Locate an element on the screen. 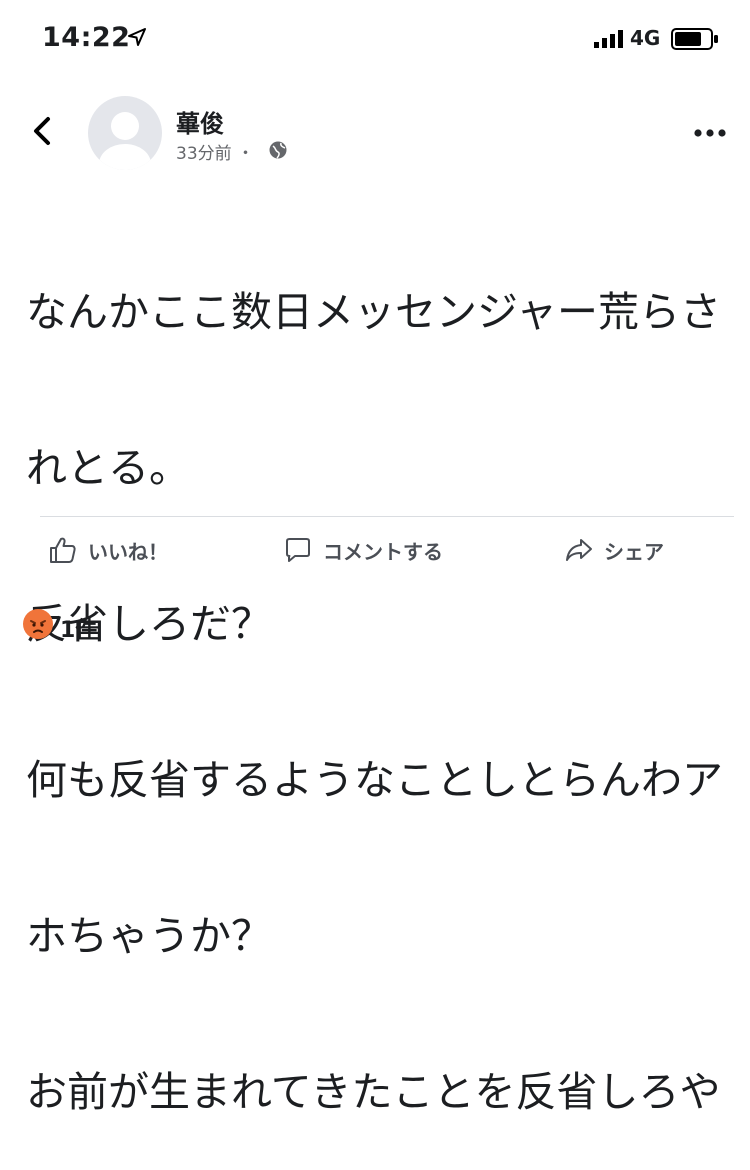  divider is located at coordinates (387, 516).